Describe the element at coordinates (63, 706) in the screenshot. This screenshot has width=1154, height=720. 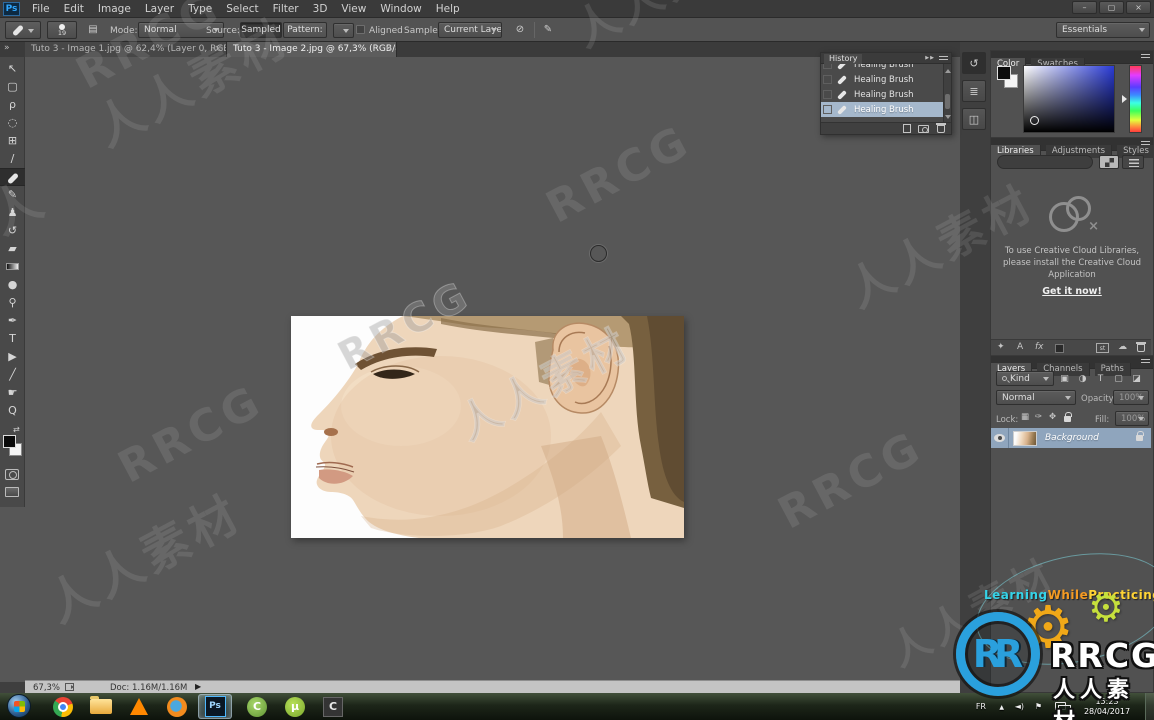
I see `taskbar-chrome` at that location.